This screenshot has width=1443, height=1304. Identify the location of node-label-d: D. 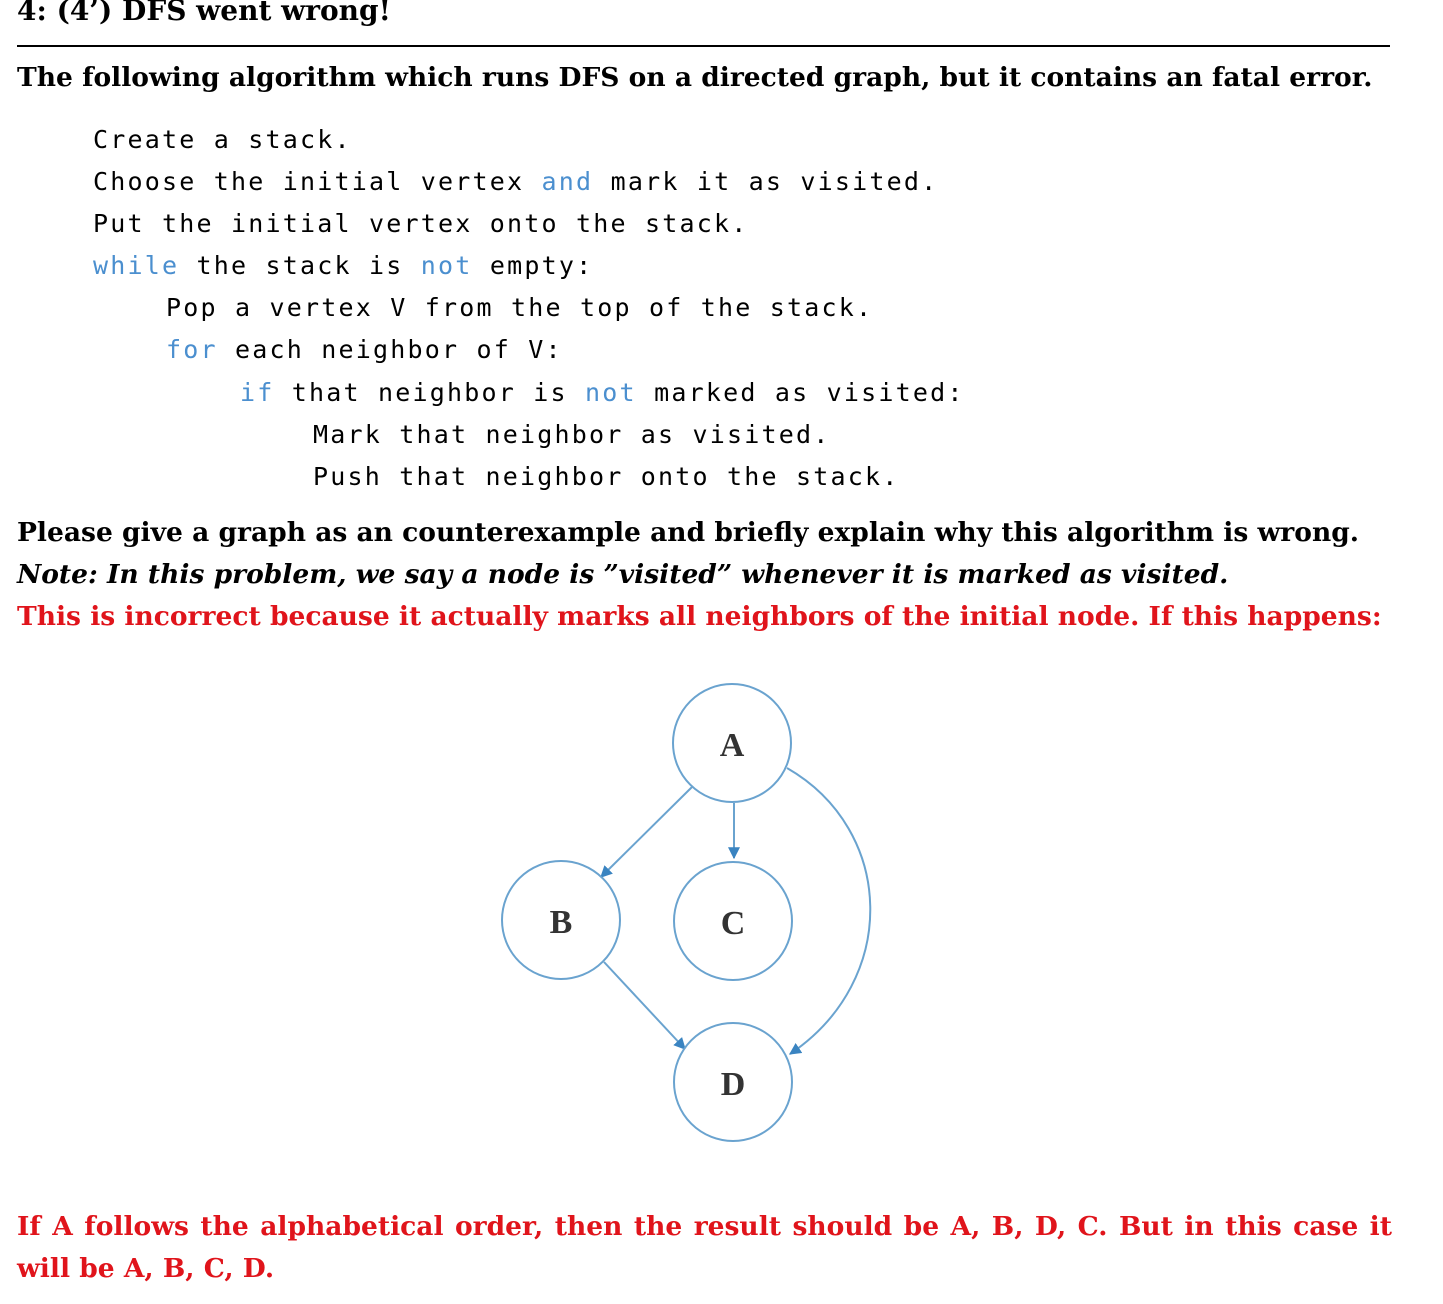
(733, 1084).